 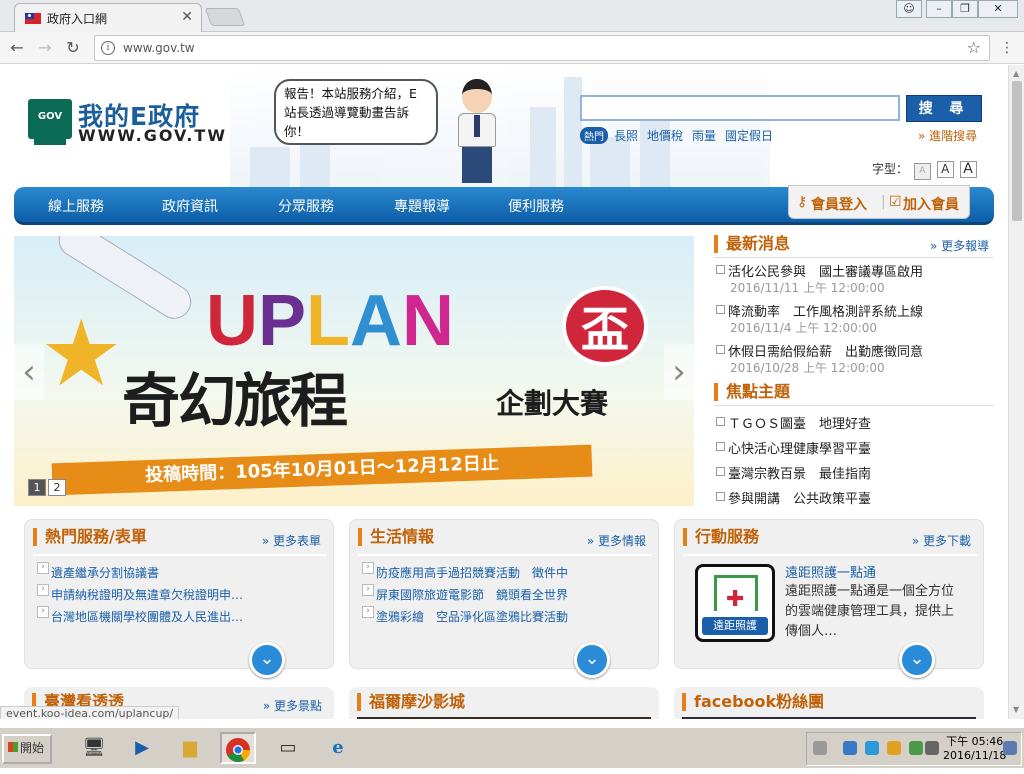 What do you see at coordinates (947, 135) in the screenshot?
I see `advanced-search-link: » 進階搜尋` at bounding box center [947, 135].